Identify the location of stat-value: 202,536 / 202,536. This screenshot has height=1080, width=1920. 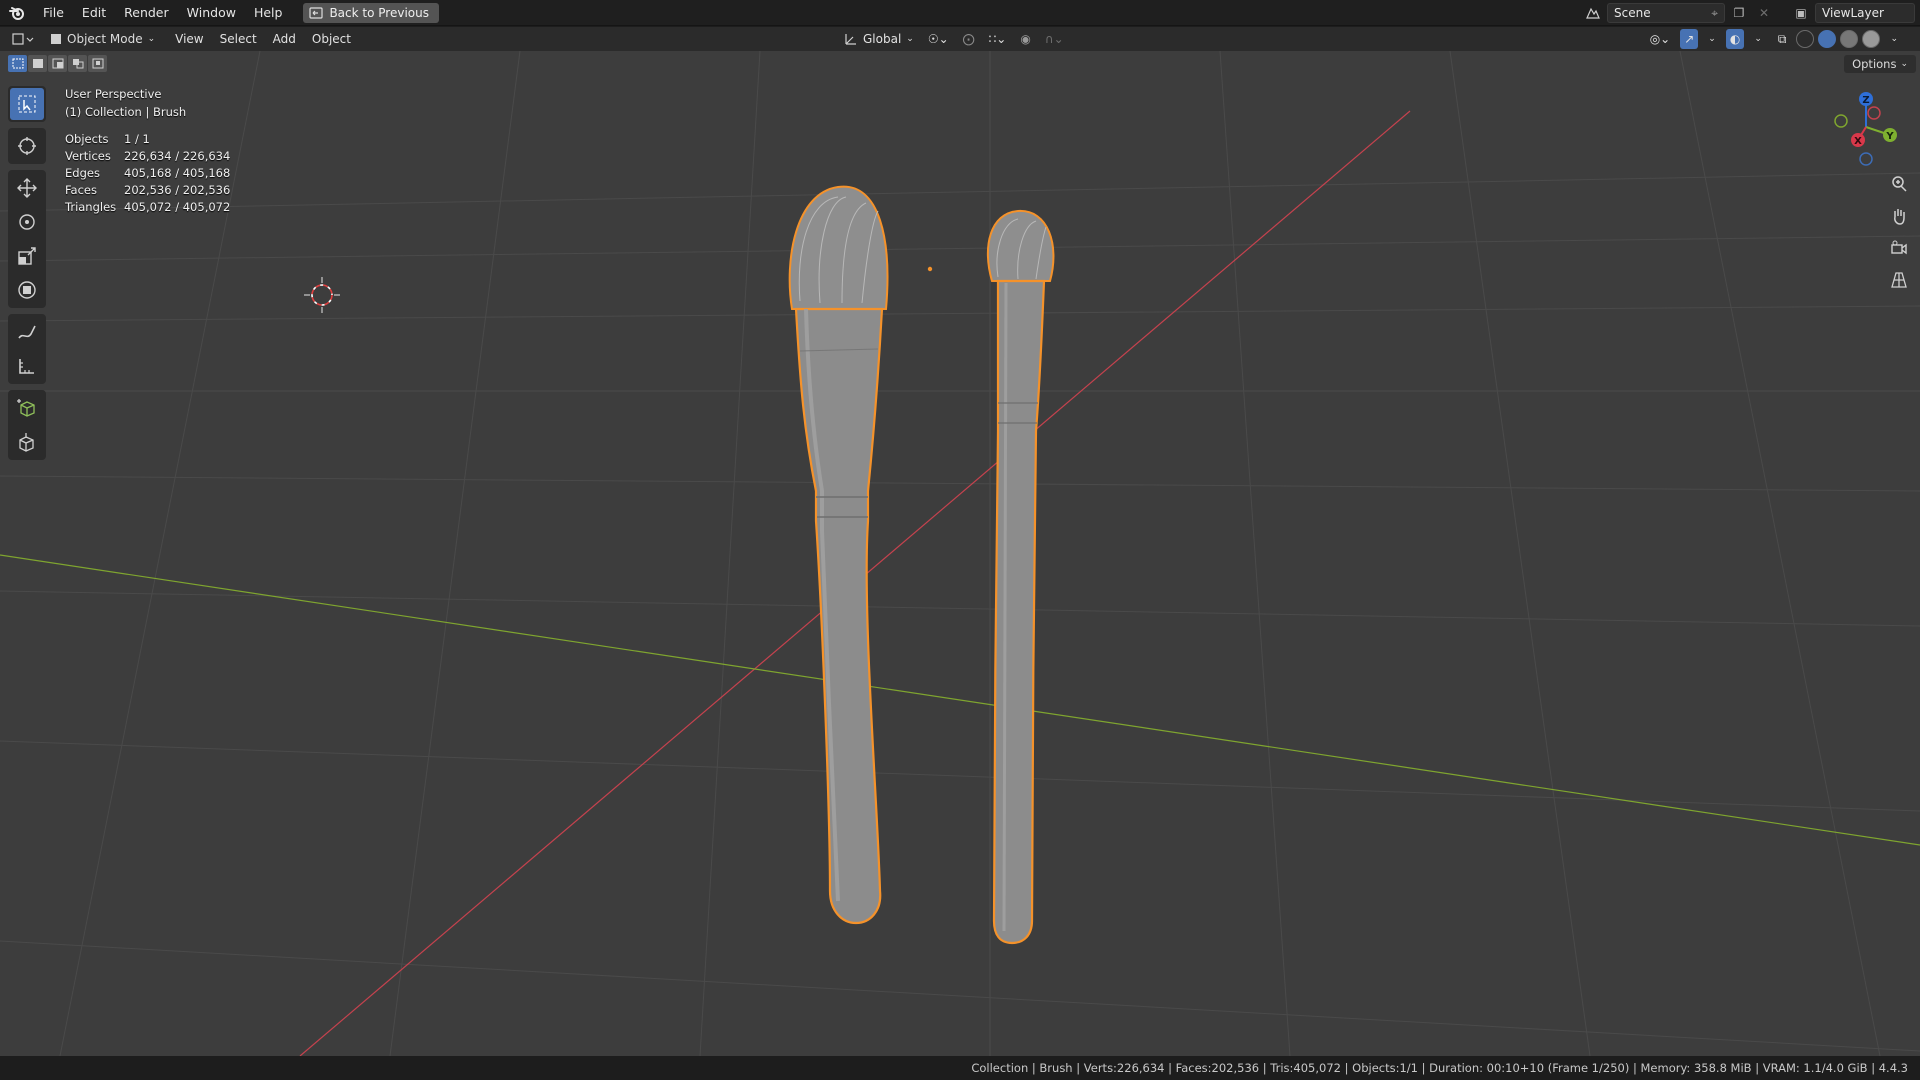
(177, 190).